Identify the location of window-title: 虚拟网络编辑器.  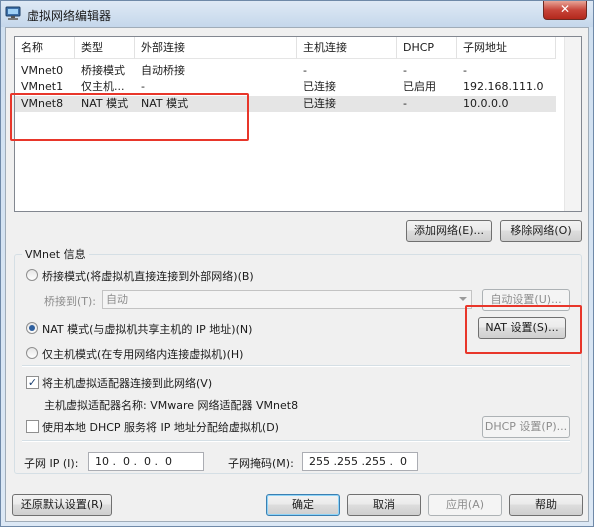
(69, 16).